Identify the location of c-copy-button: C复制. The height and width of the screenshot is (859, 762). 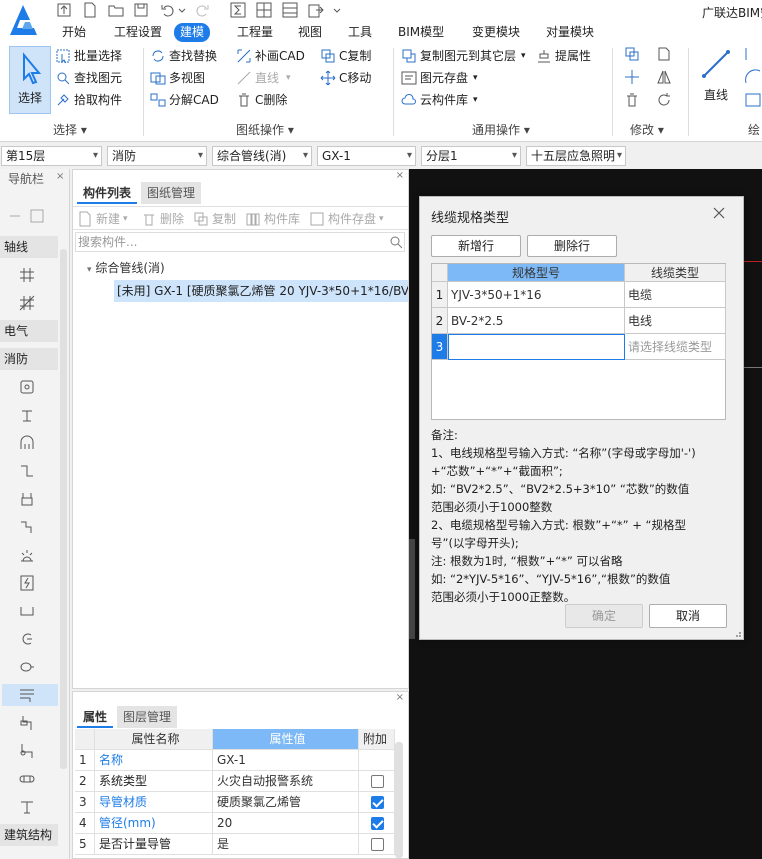
(345, 56).